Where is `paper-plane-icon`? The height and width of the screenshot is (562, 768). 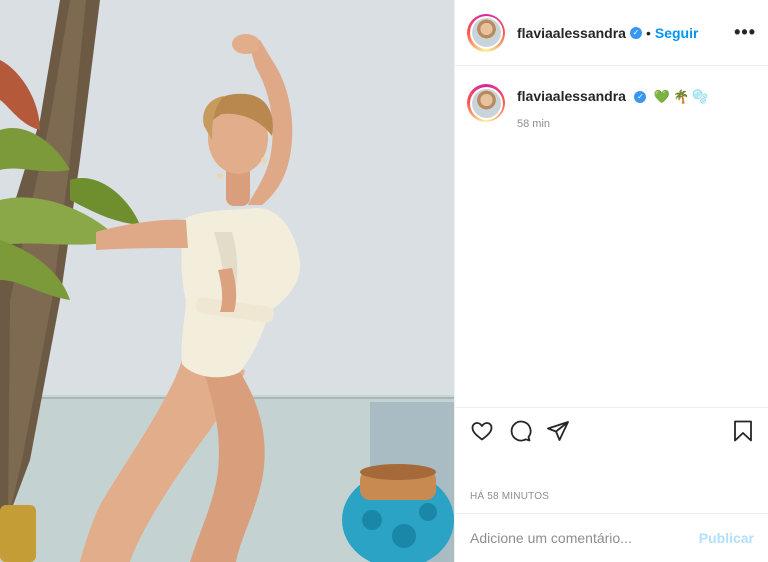 paper-plane-icon is located at coordinates (558, 430).